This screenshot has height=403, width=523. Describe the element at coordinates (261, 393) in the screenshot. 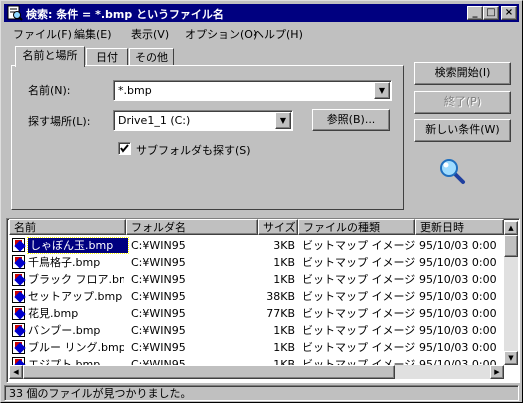

I see `status-bar: 33 個のファイルが見つかりました。` at that location.